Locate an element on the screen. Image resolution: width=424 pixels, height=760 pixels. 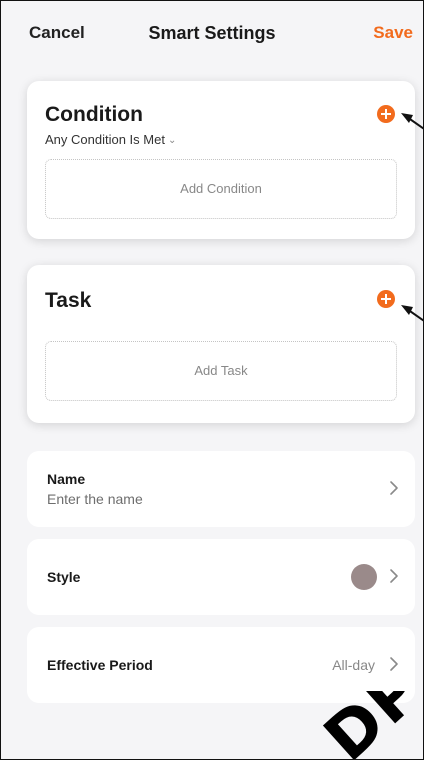
style-row: Style is located at coordinates (221, 577).